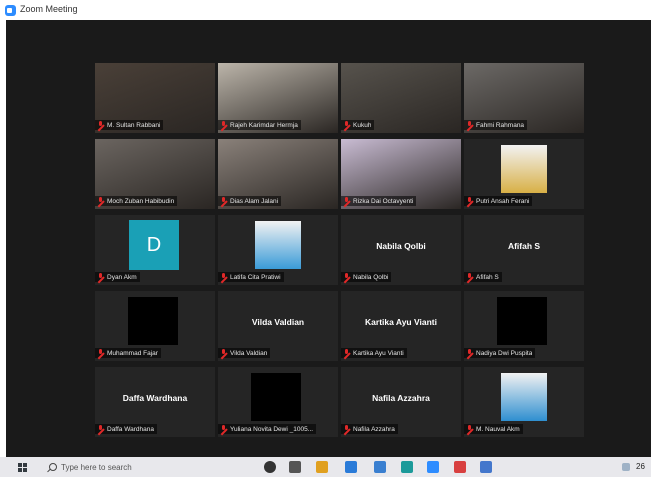 The image size is (651, 477). Describe the element at coordinates (22, 467) in the screenshot. I see `windows-start-icon` at that location.